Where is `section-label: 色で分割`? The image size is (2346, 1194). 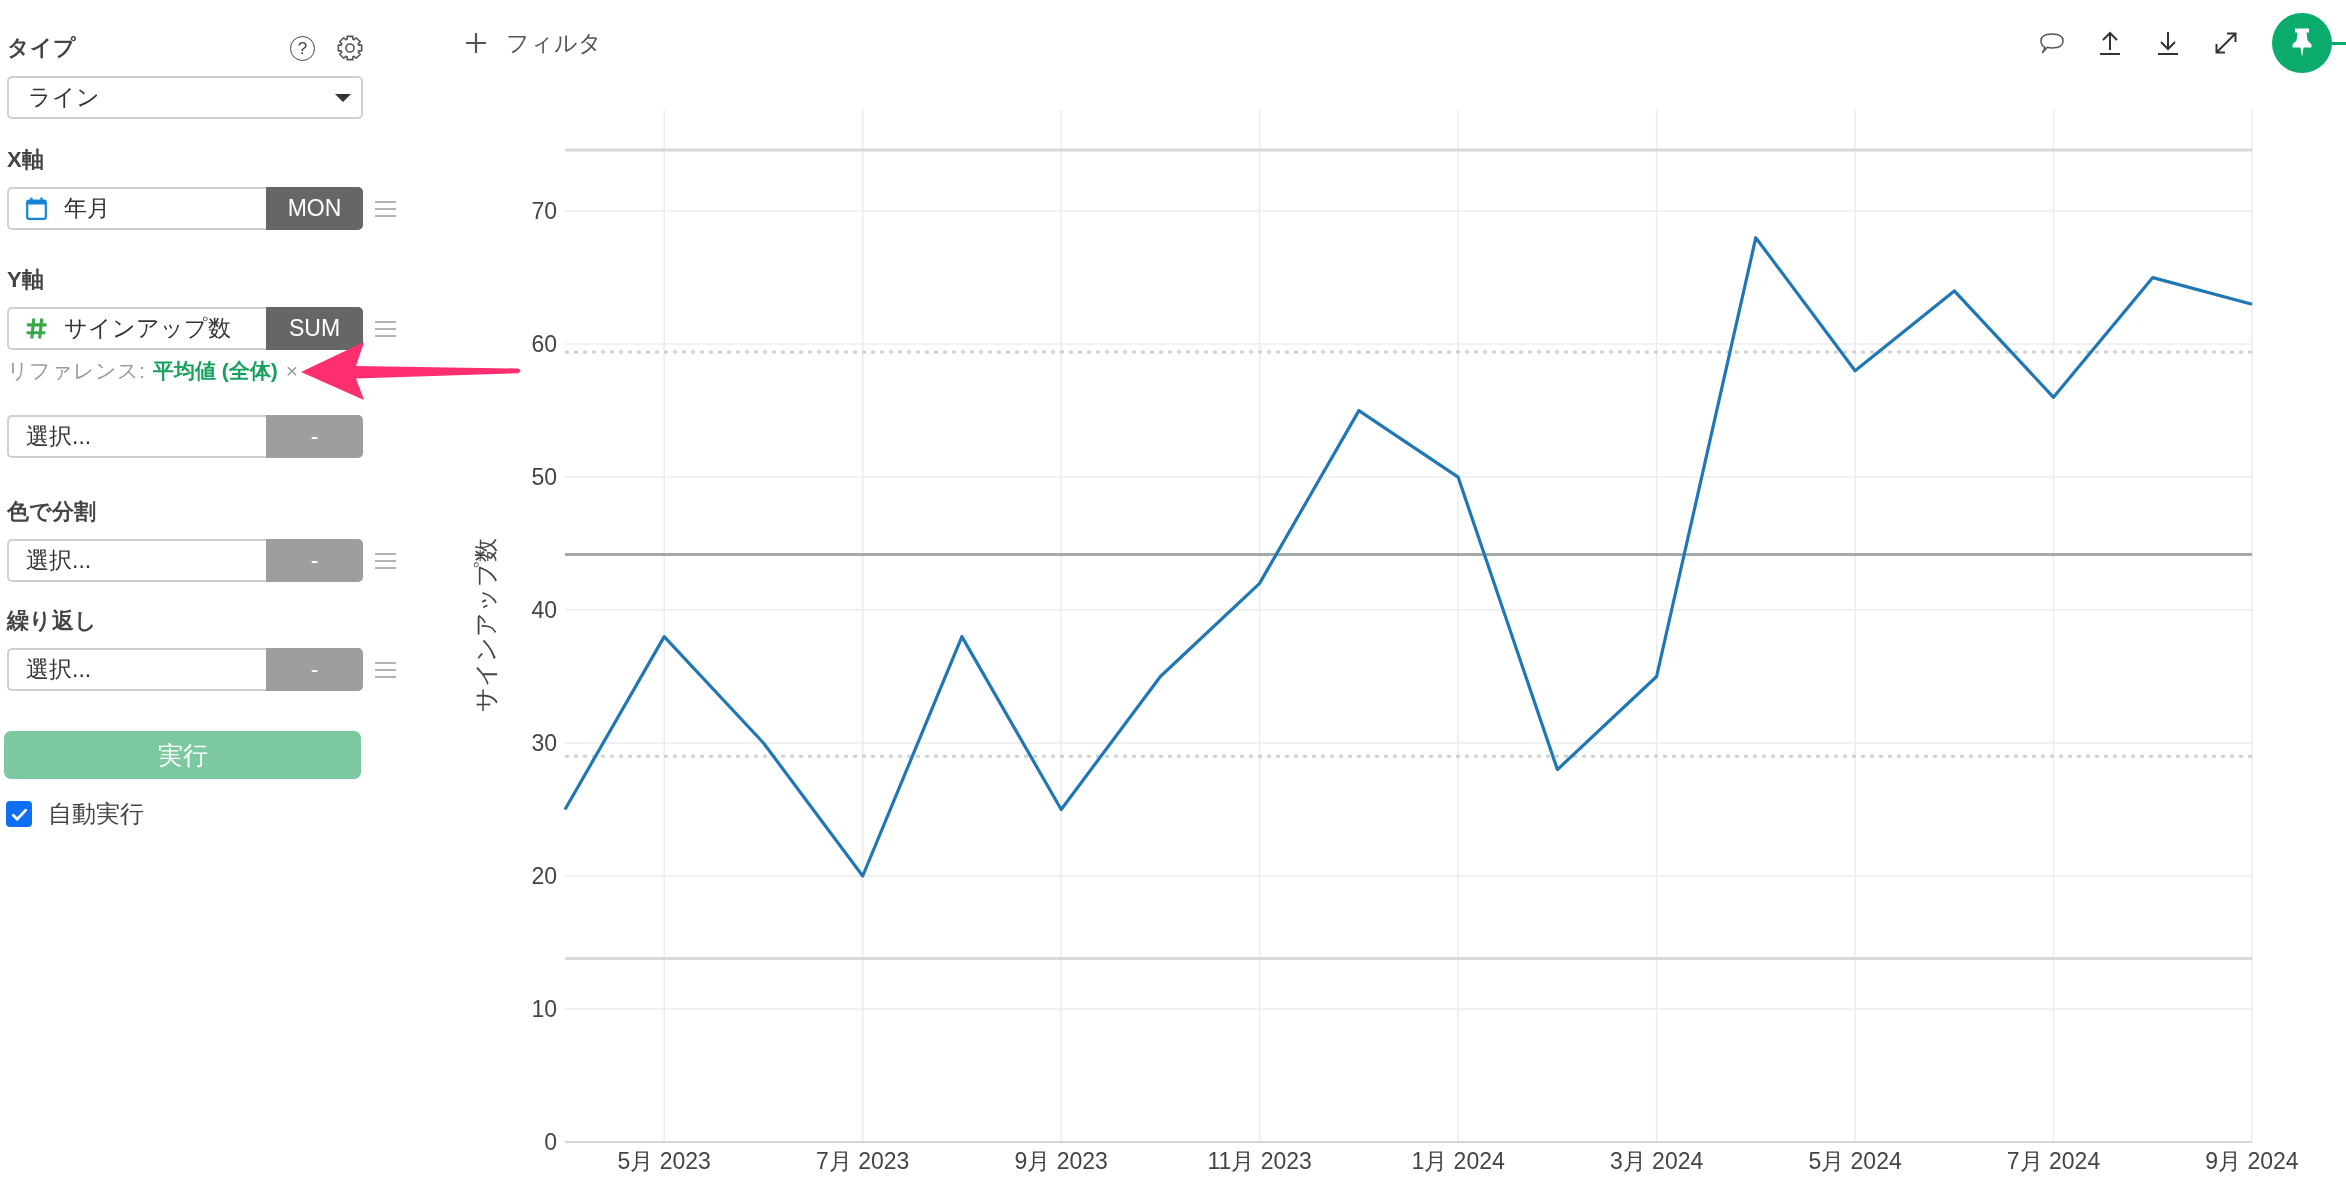 section-label: 色で分割 is located at coordinates (51, 512).